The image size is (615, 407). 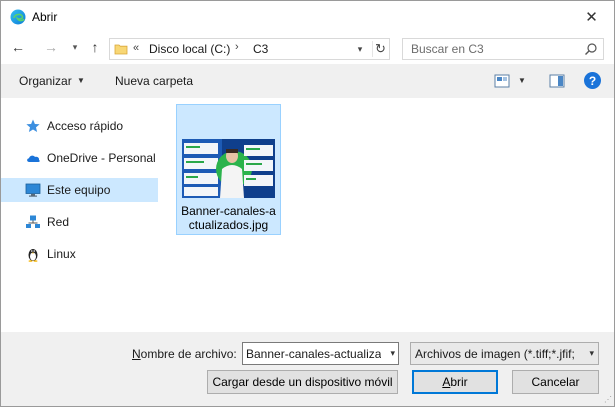 I want to click on preview-pane-icon, so click(x=557, y=81).